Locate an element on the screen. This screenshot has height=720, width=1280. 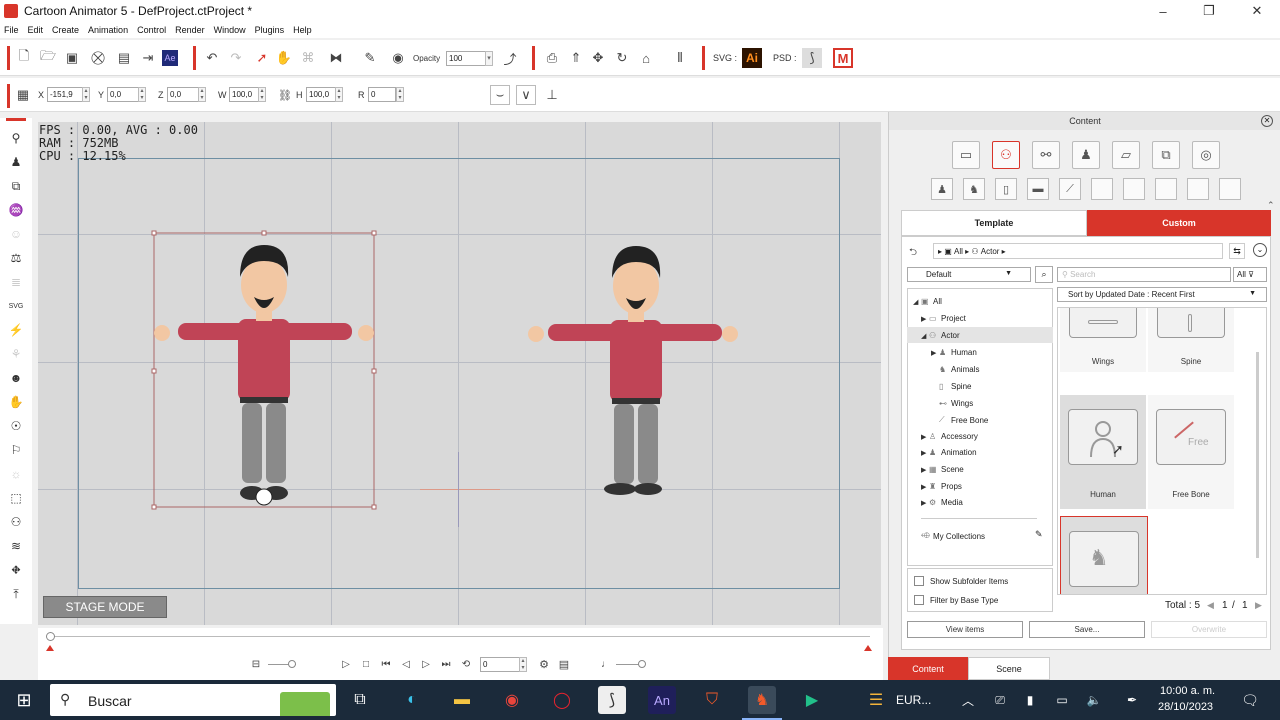
animation-category-icon: ♟ is located at coordinates (1086, 155).